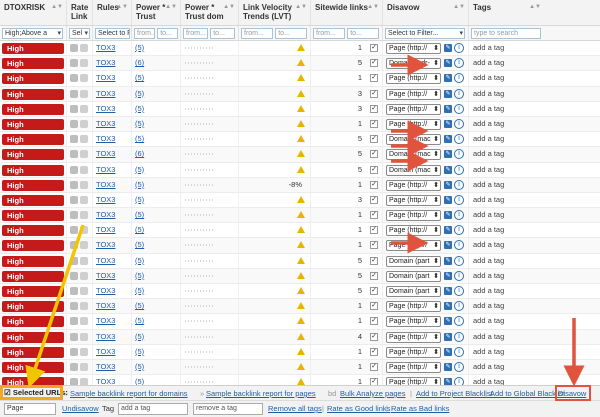 This screenshot has width=600, height=417. I want to click on rate-good-link: Rate as Good links, so click(358, 408).